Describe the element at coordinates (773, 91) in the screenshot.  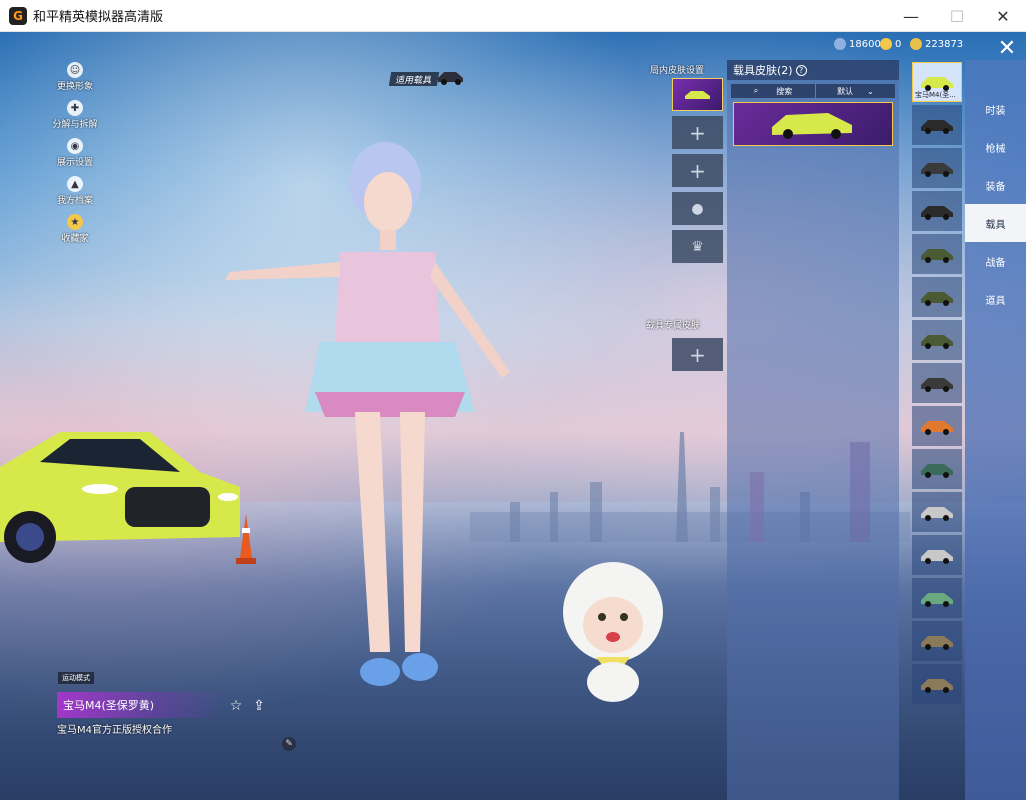
I see `search-input: ⌕ 搜索` at that location.